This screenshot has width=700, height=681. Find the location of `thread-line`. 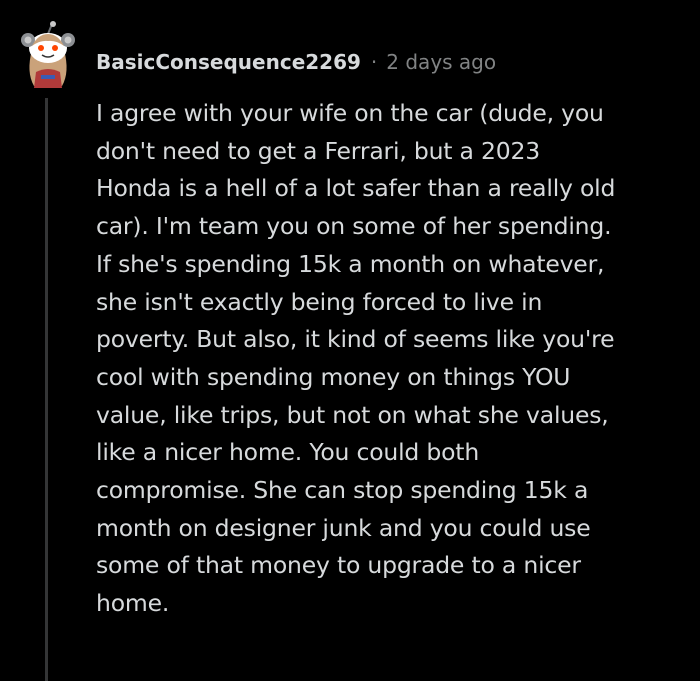

thread-line is located at coordinates (46, 389).